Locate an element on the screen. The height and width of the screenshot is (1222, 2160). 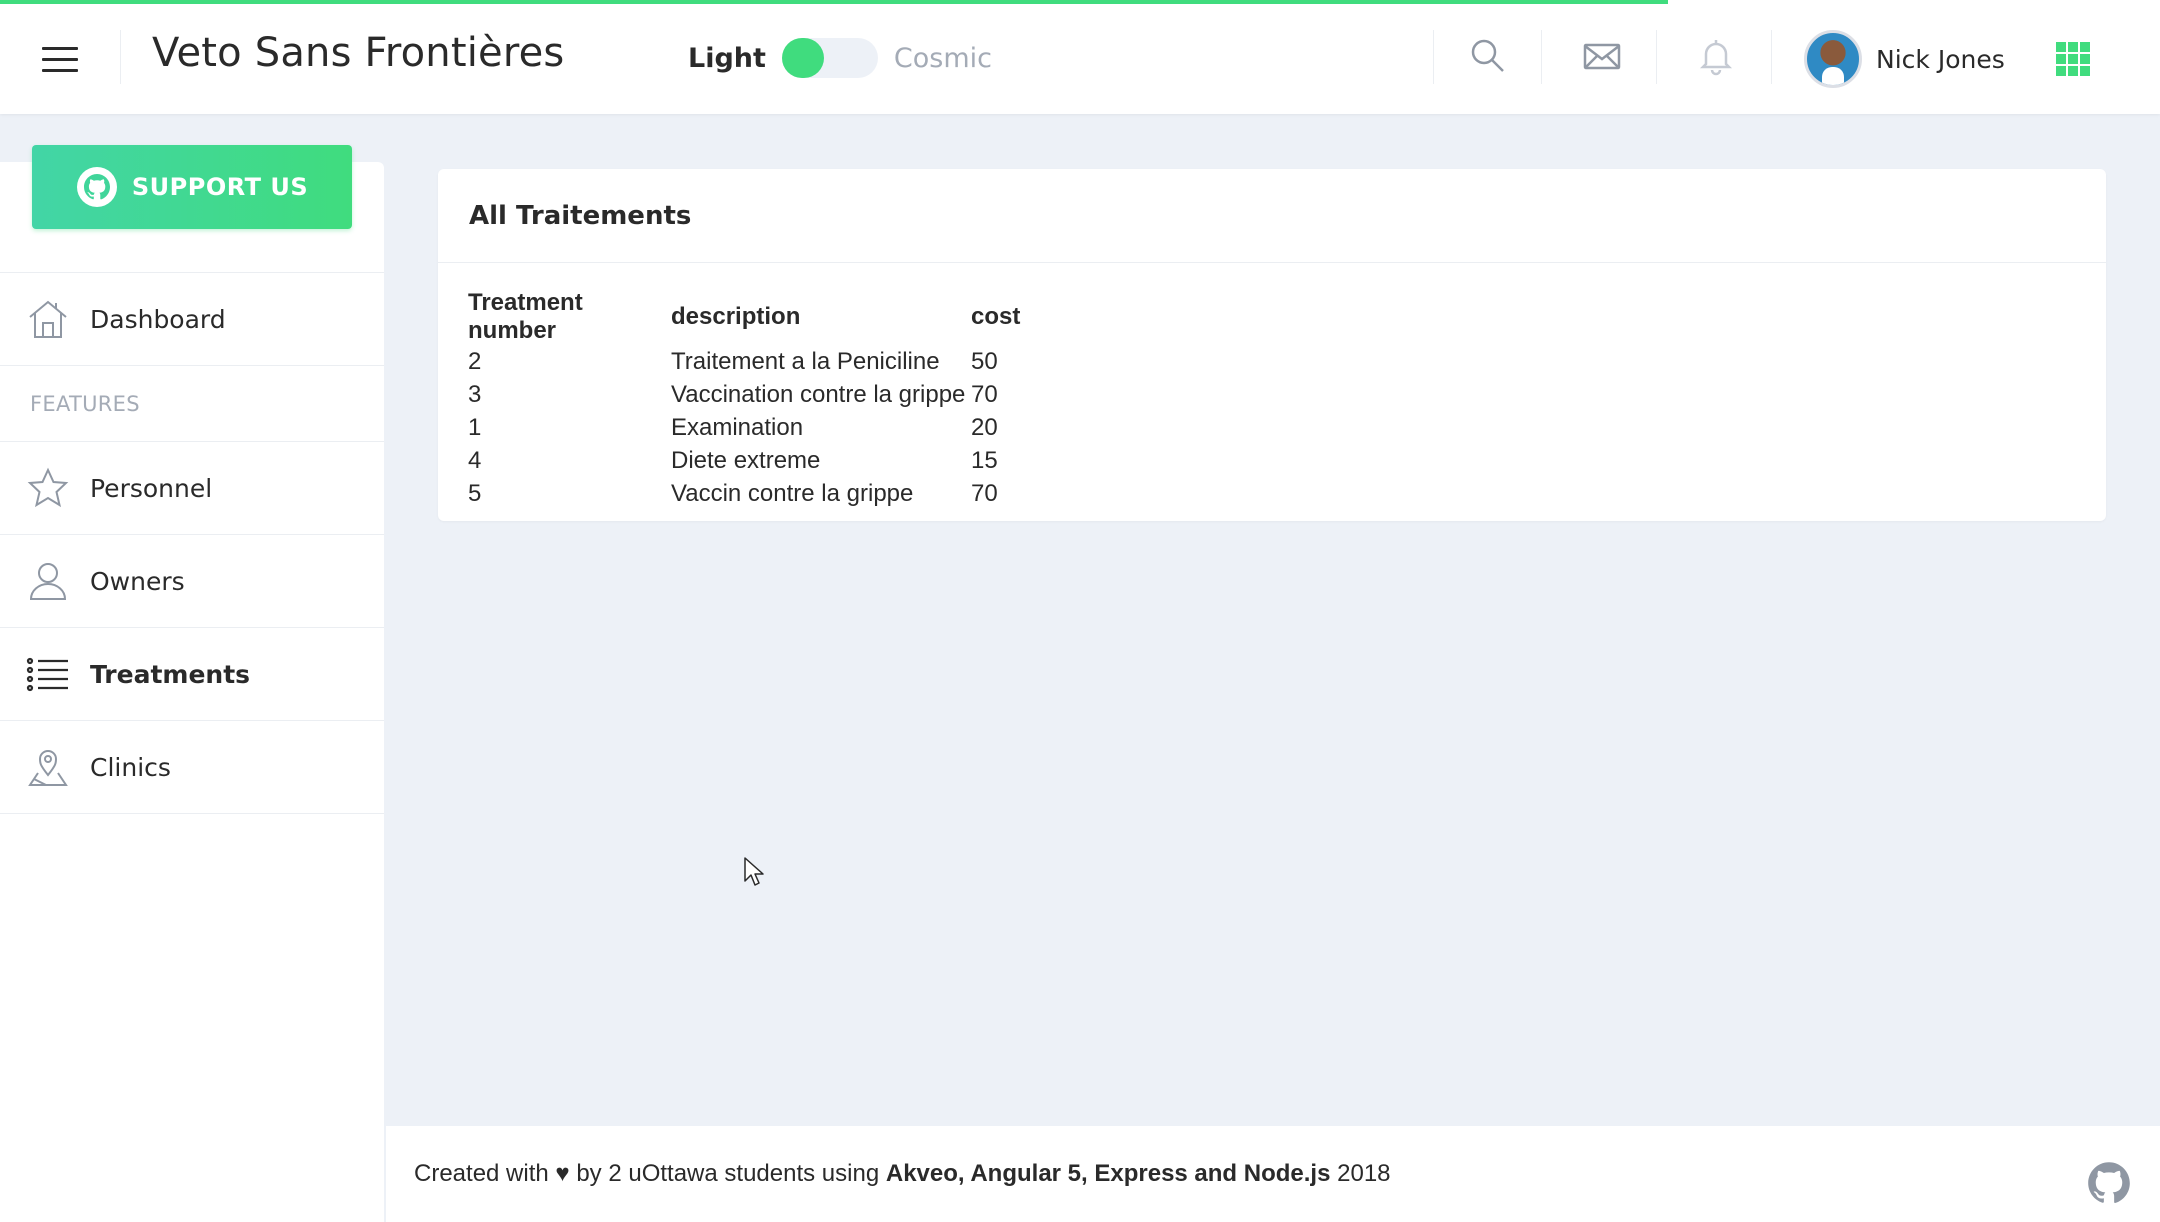
search-icon is located at coordinates (1488, 56).